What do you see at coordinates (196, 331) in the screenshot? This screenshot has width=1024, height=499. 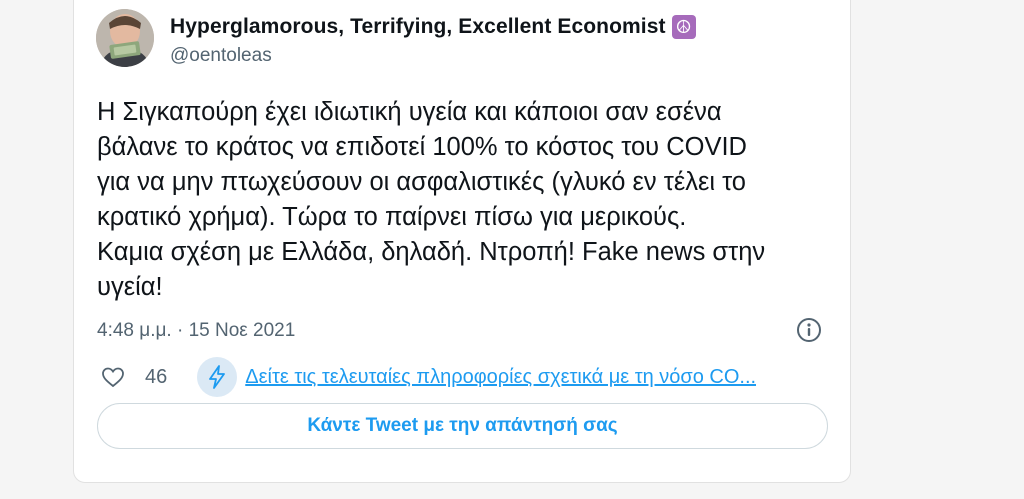 I see `tweet-timestamp: 4:48 μ.μ. · 15 Νοε 2021` at bounding box center [196, 331].